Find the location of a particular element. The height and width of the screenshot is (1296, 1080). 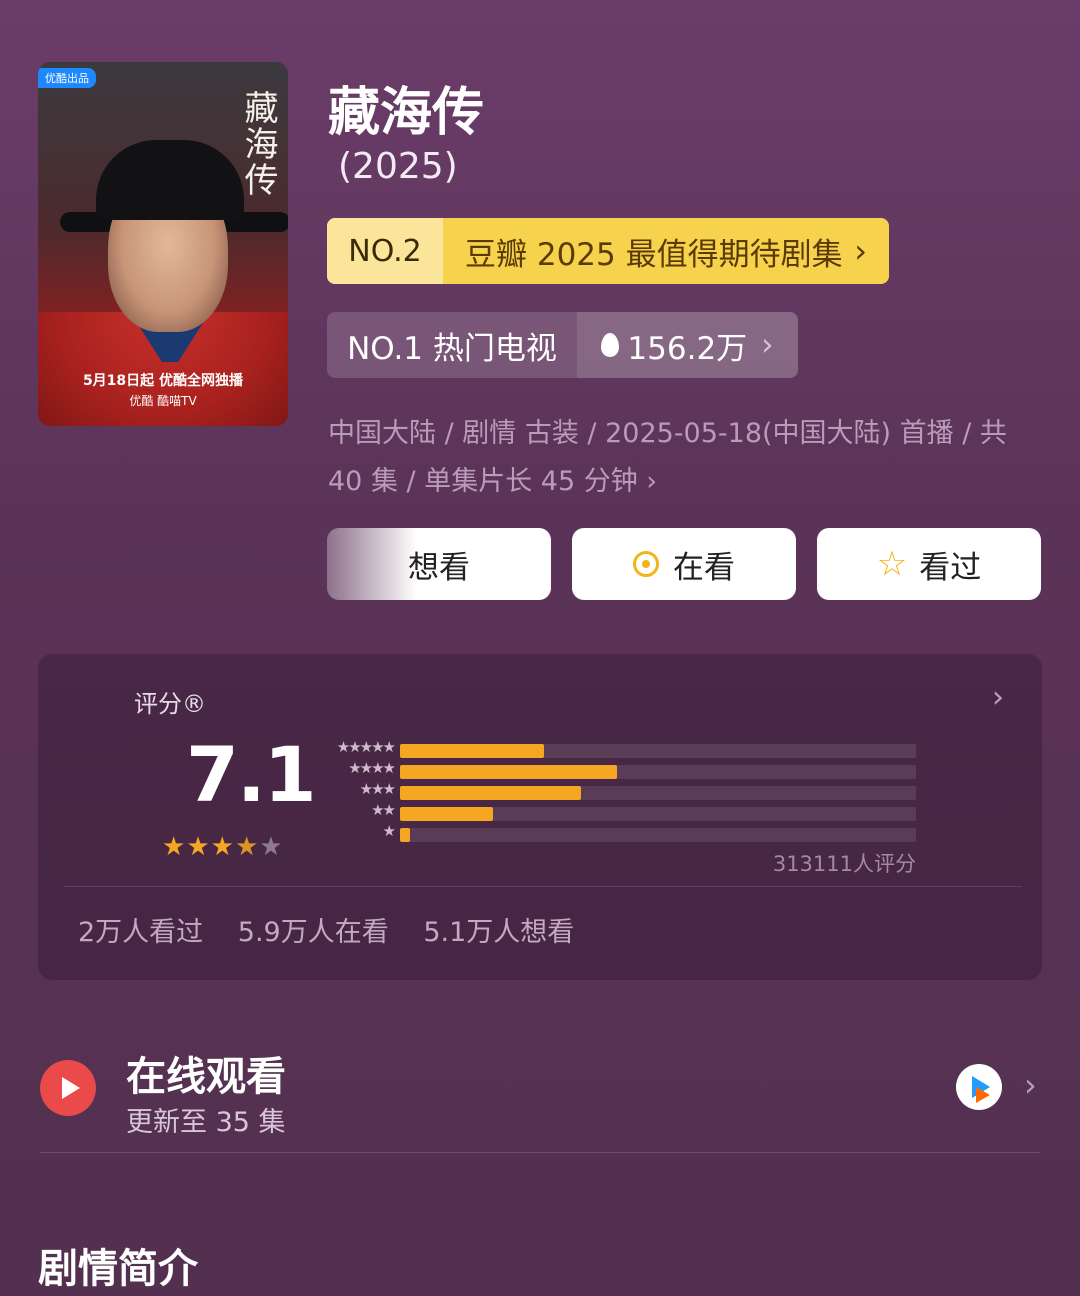

online-watch-title: 在线观看 is located at coordinates (206, 1073).